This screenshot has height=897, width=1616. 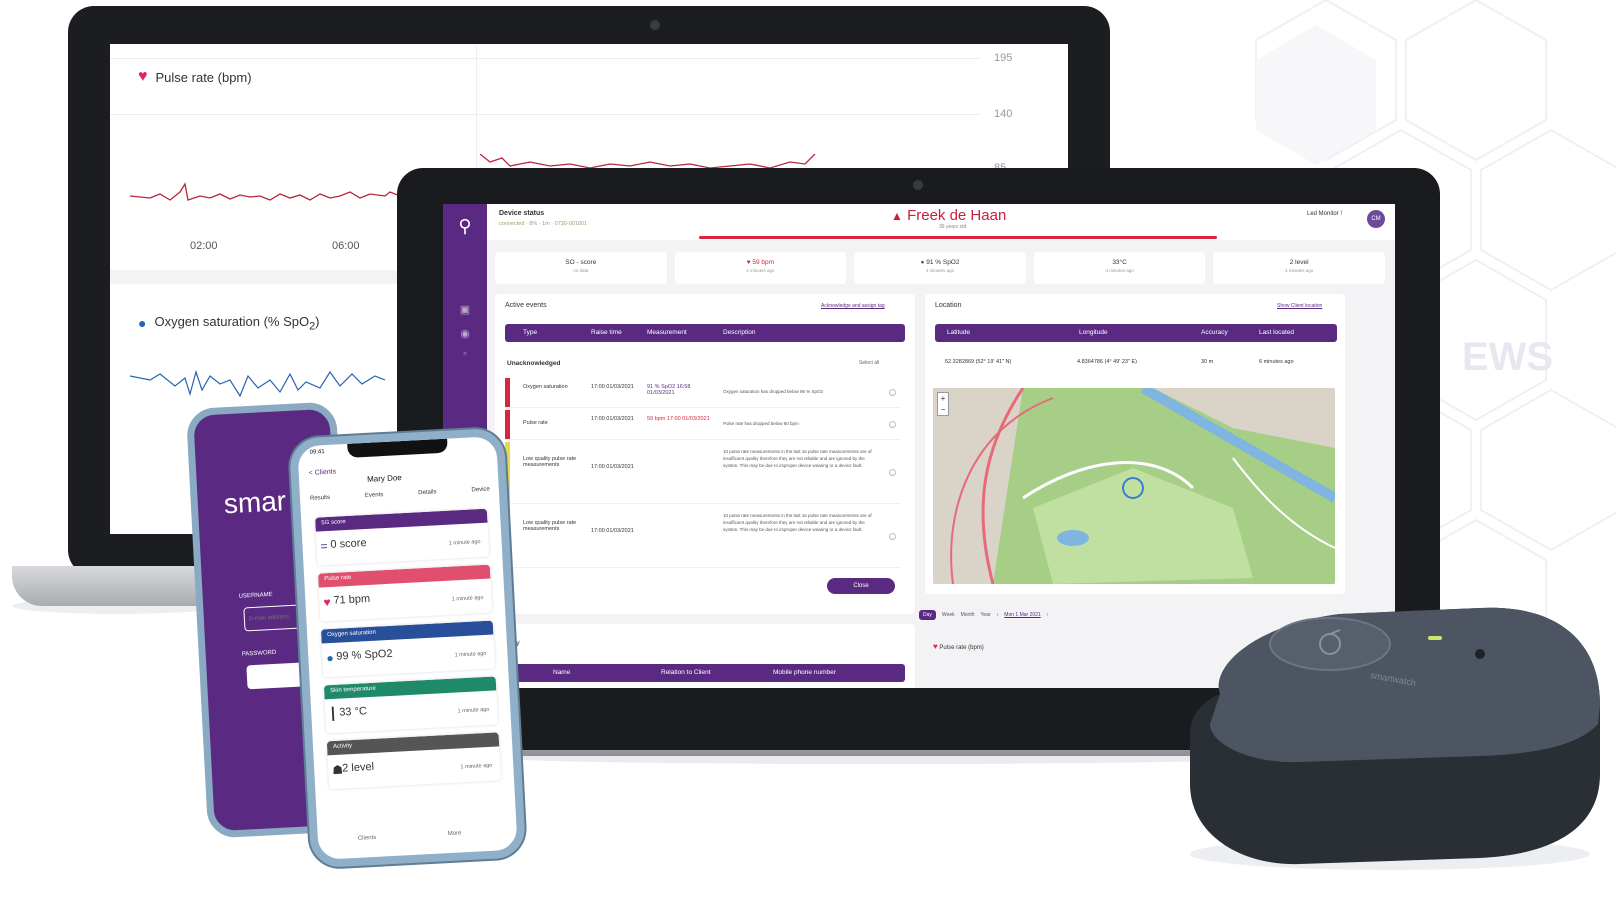 What do you see at coordinates (346, 246) in the screenshot?
I see `x-tick: 06:00` at bounding box center [346, 246].